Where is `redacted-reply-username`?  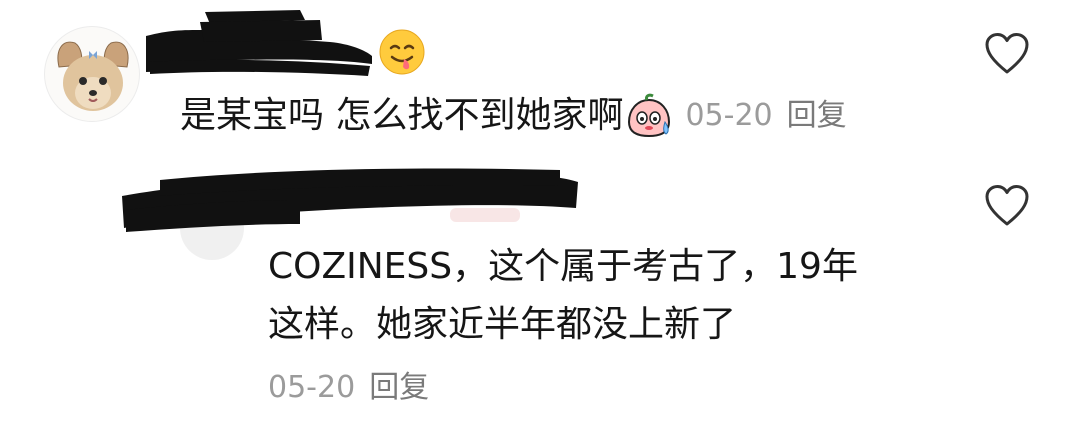 redacted-reply-username is located at coordinates (350, 200).